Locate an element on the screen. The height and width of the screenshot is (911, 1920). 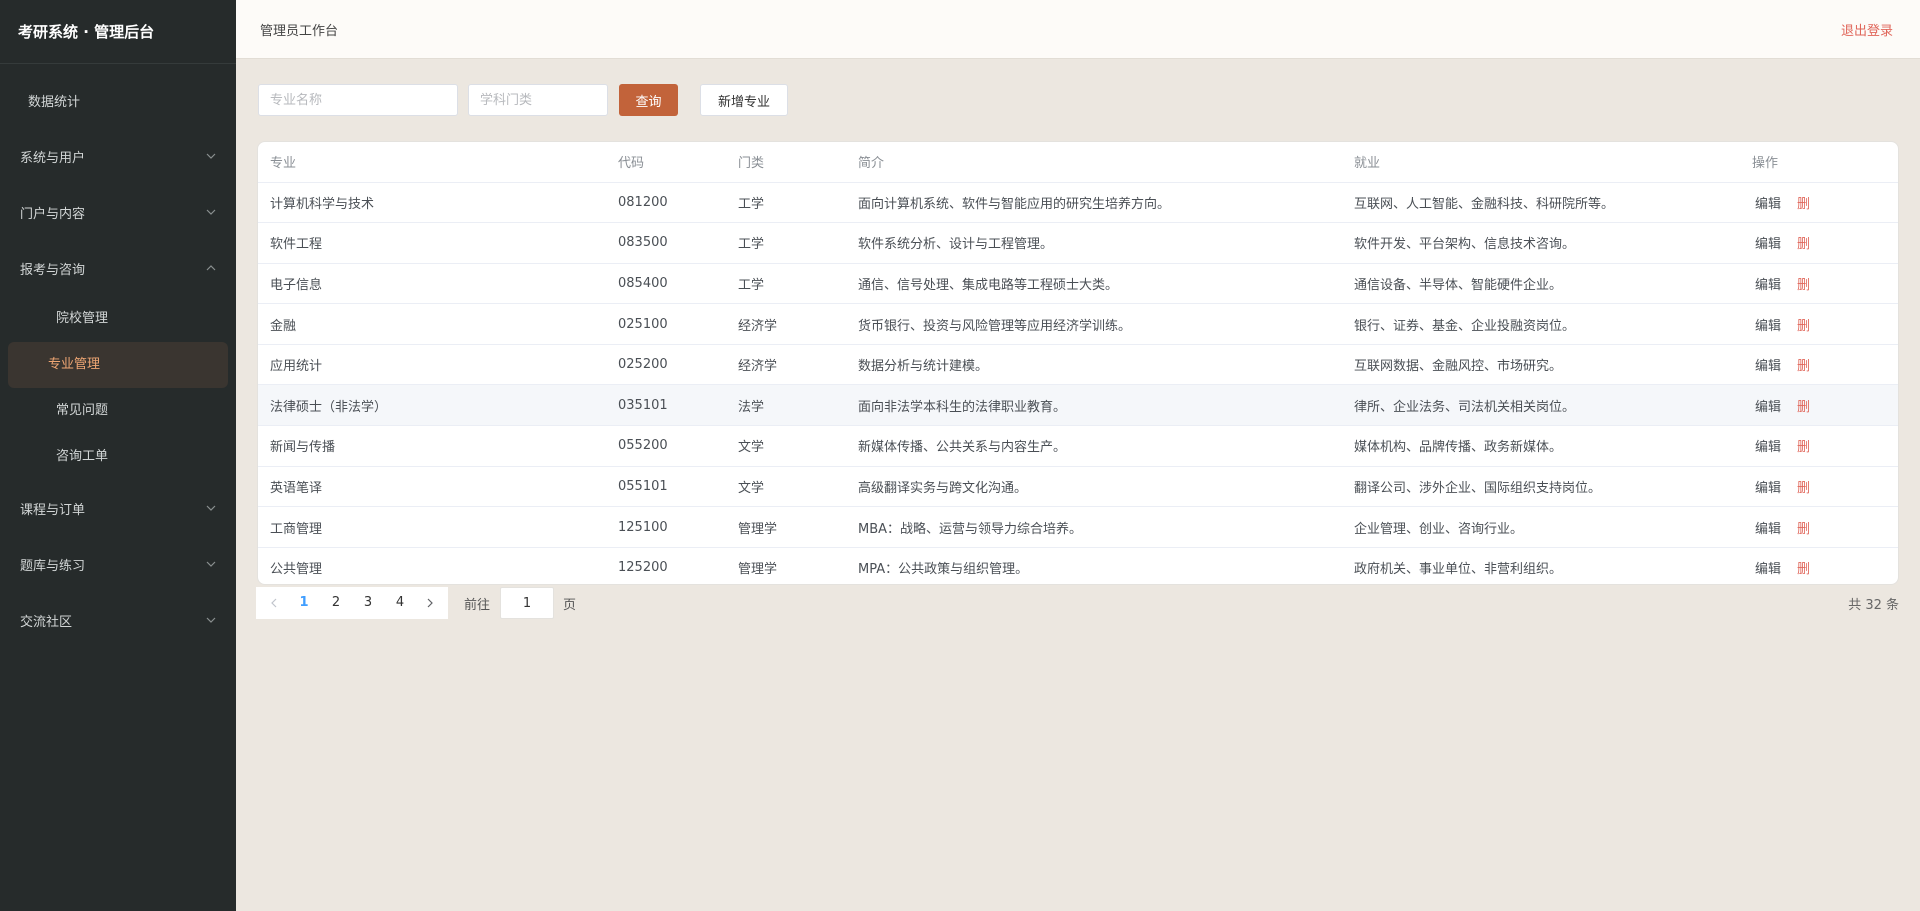
cell-career: 翻译公司、涉外企业、国际组织支持岗位。 is located at coordinates (1541, 487).